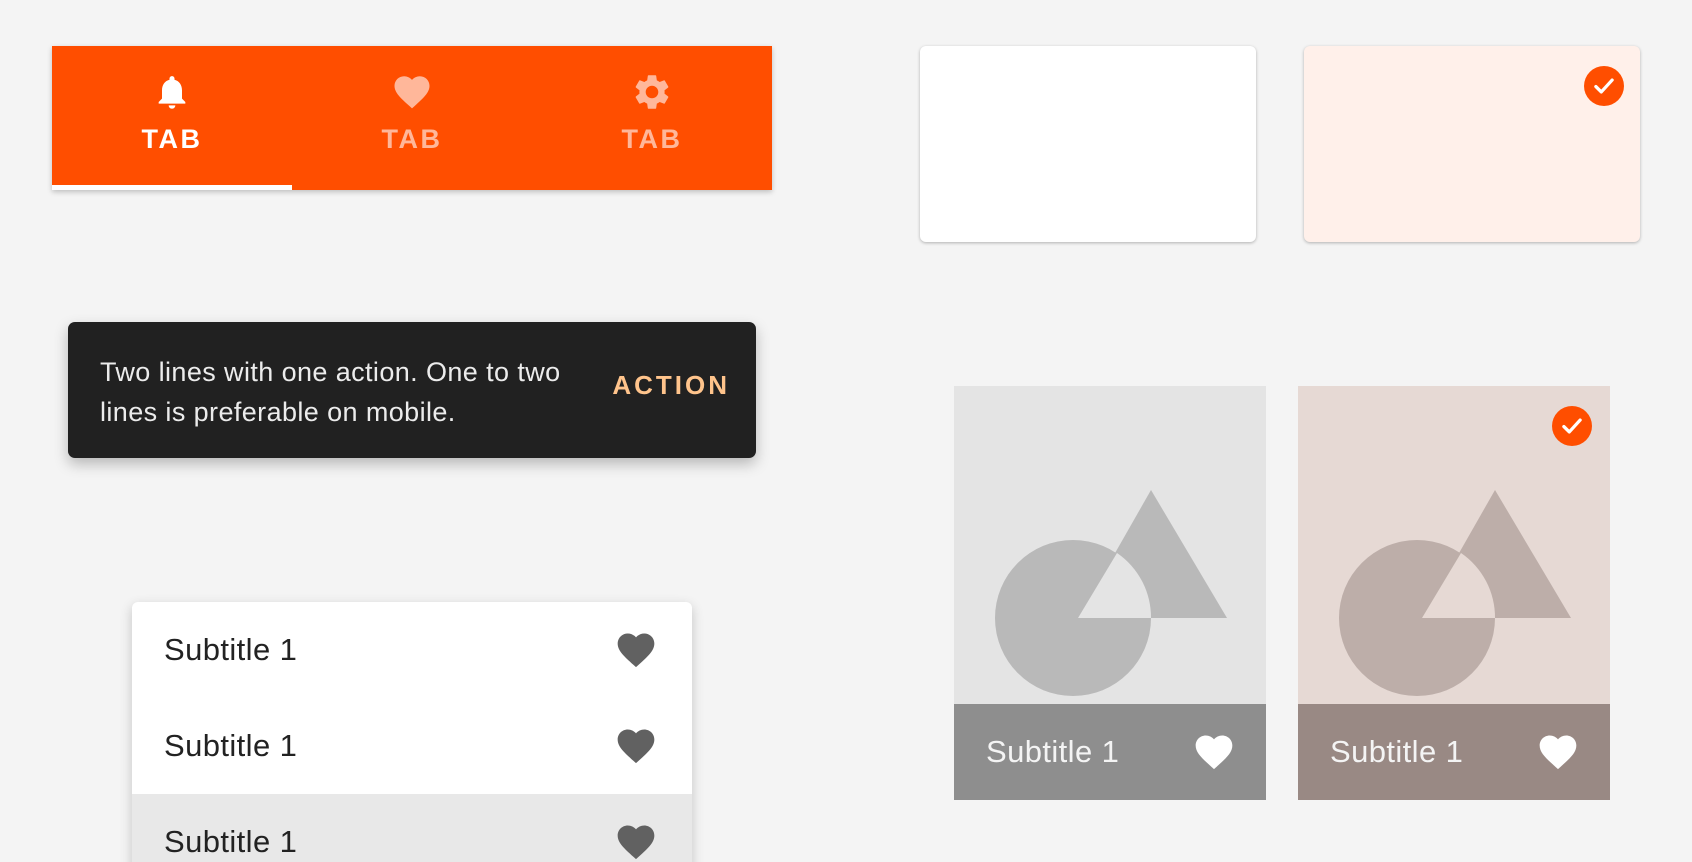  What do you see at coordinates (1088, 144) in the screenshot?
I see `selectable-card` at bounding box center [1088, 144].